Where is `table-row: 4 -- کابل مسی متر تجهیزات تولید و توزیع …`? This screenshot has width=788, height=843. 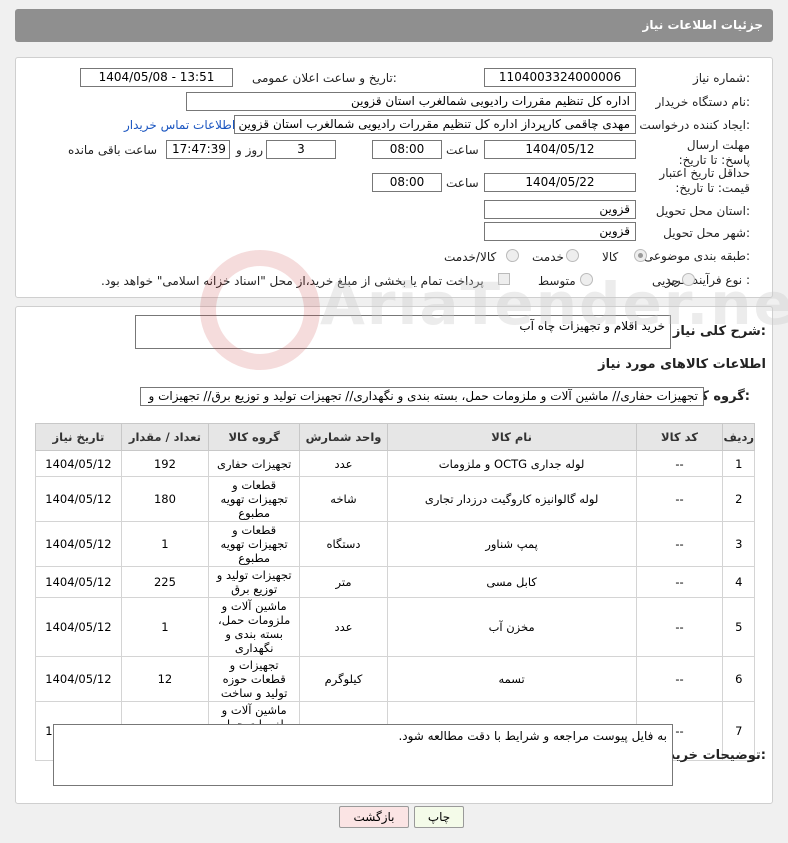 table-row: 4 -- کابل مسی متر تجهیزات تولید و توزیع … is located at coordinates (395, 582).